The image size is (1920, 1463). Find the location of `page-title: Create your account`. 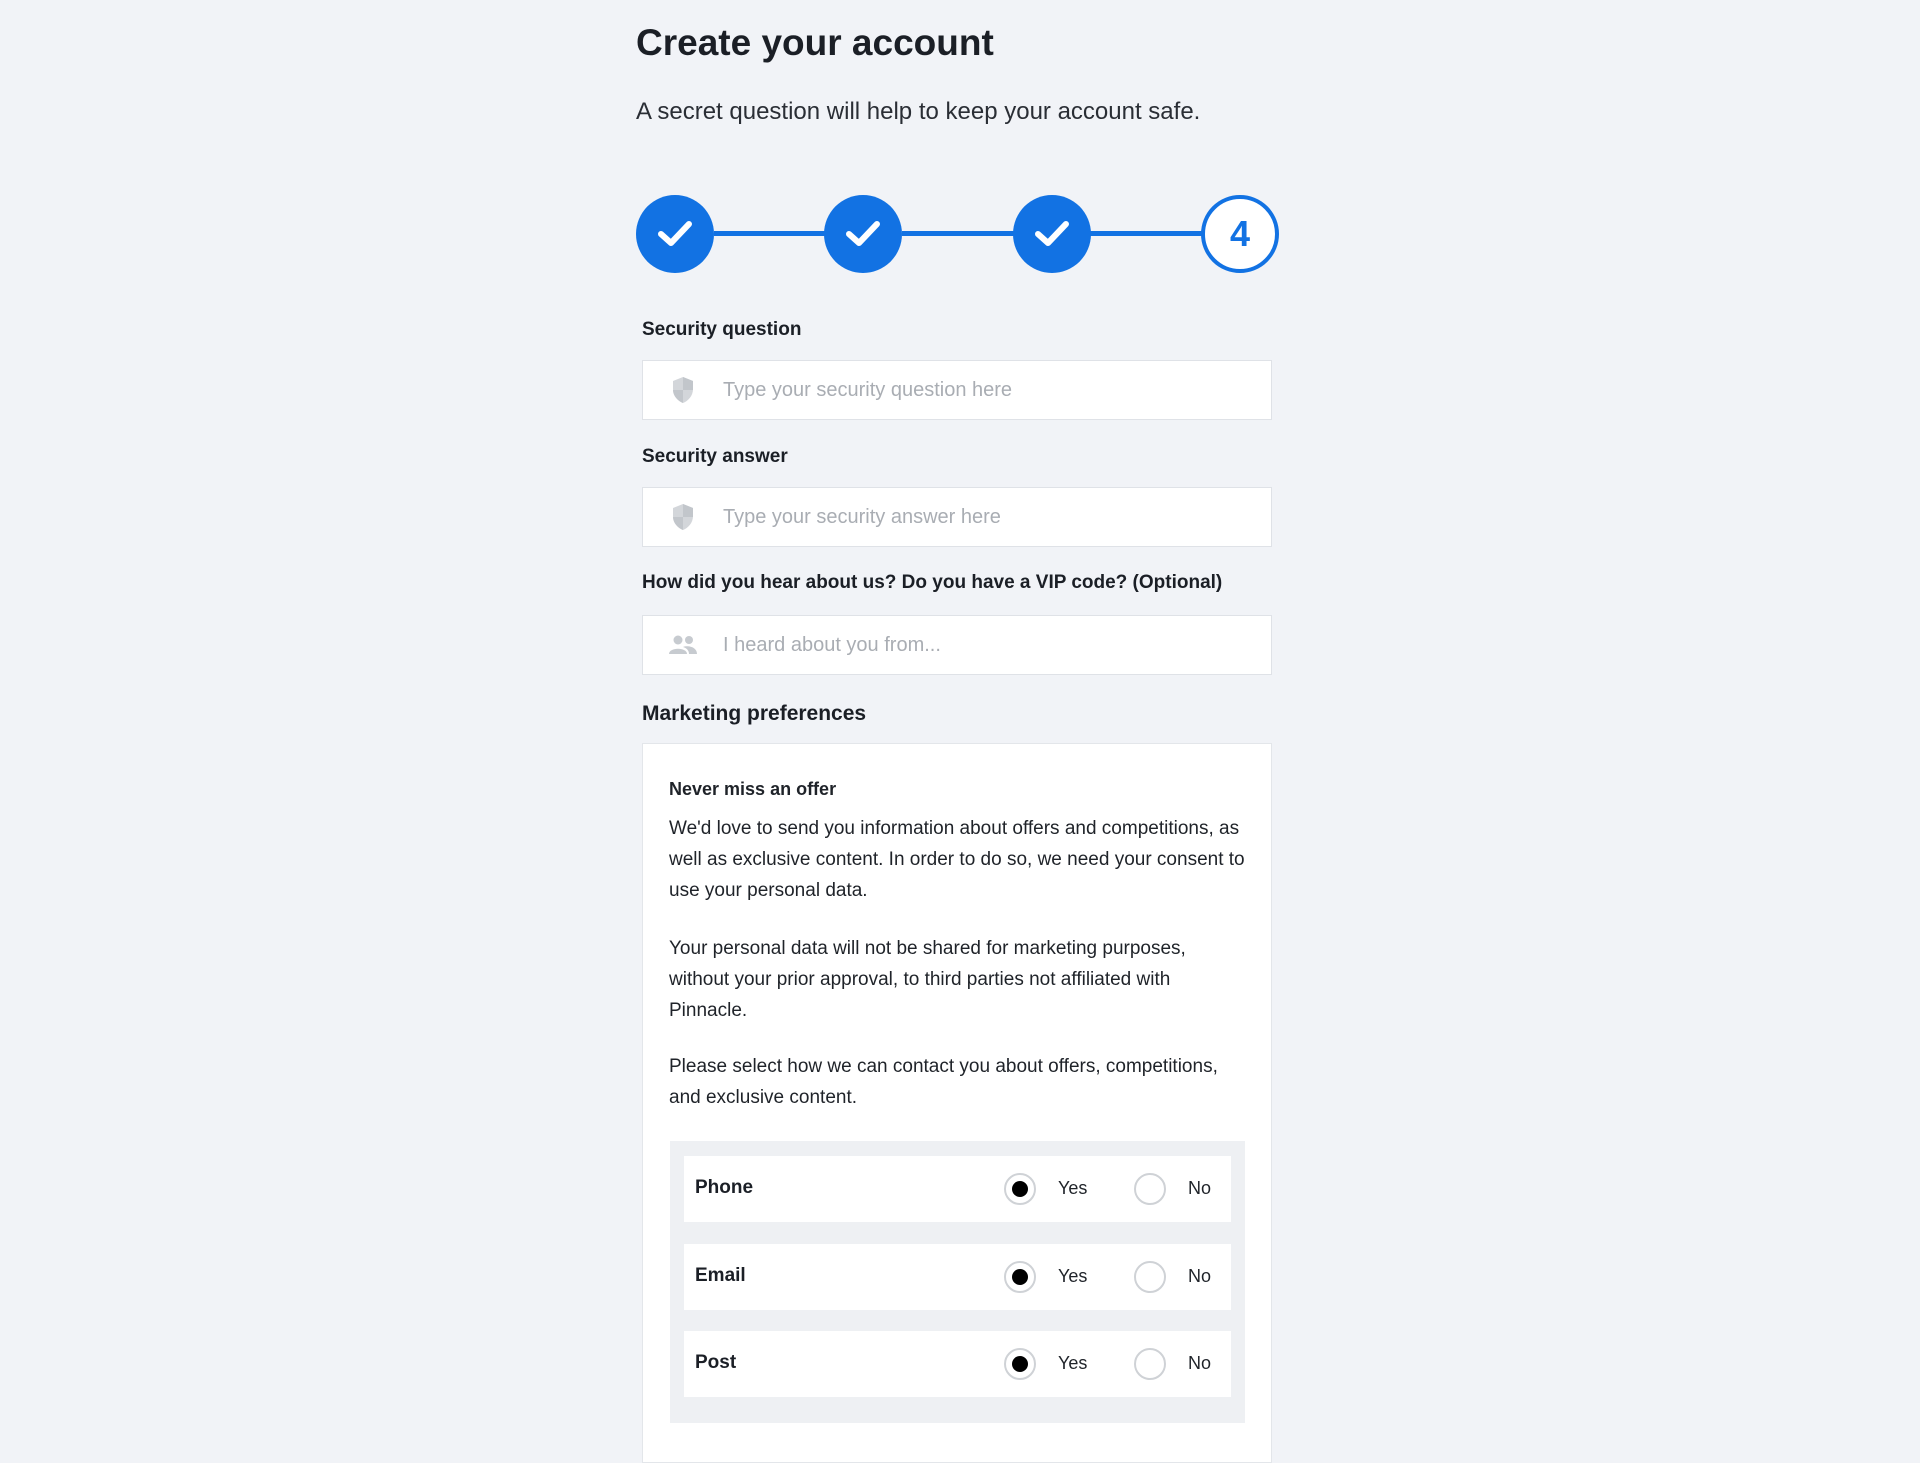

page-title: Create your account is located at coordinates (815, 42).